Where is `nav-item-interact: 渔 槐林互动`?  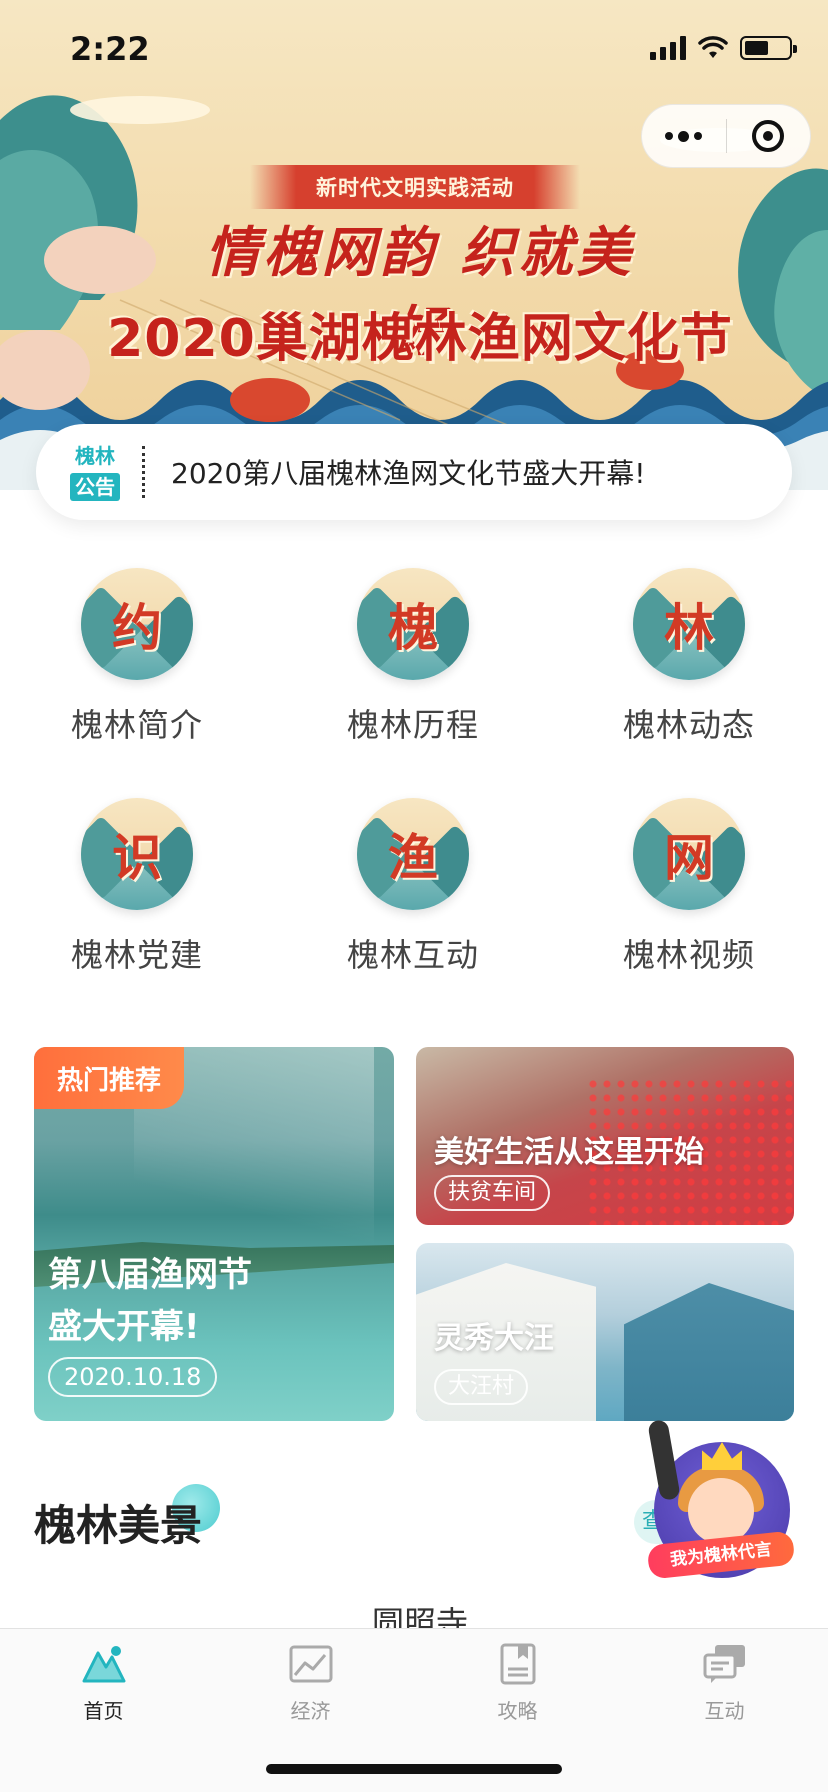 nav-item-interact: 渔 槐林互动 is located at coordinates (413, 887).